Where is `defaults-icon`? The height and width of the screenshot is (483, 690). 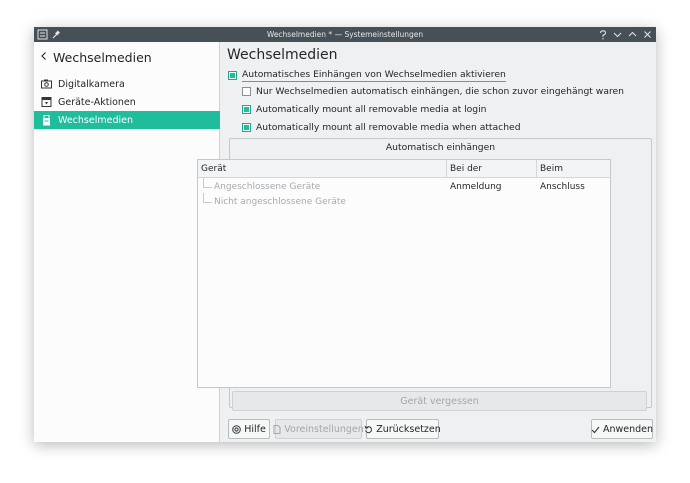 defaults-icon is located at coordinates (277, 429).